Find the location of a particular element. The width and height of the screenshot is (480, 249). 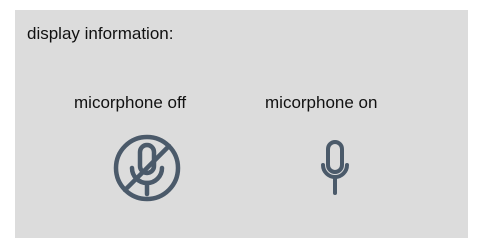

microphone-icon is located at coordinates (335, 167).